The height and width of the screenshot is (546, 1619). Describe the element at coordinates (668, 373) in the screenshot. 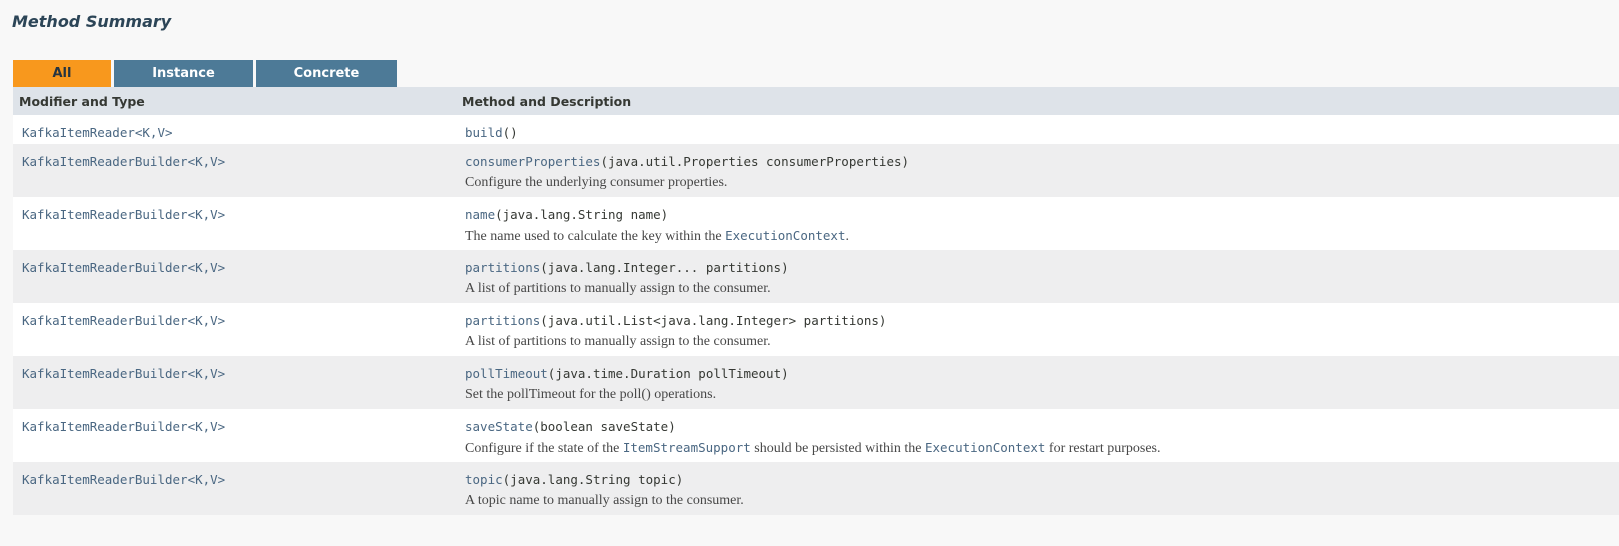

I see `method-params: (java.time.Duration pollTimeout)` at that location.